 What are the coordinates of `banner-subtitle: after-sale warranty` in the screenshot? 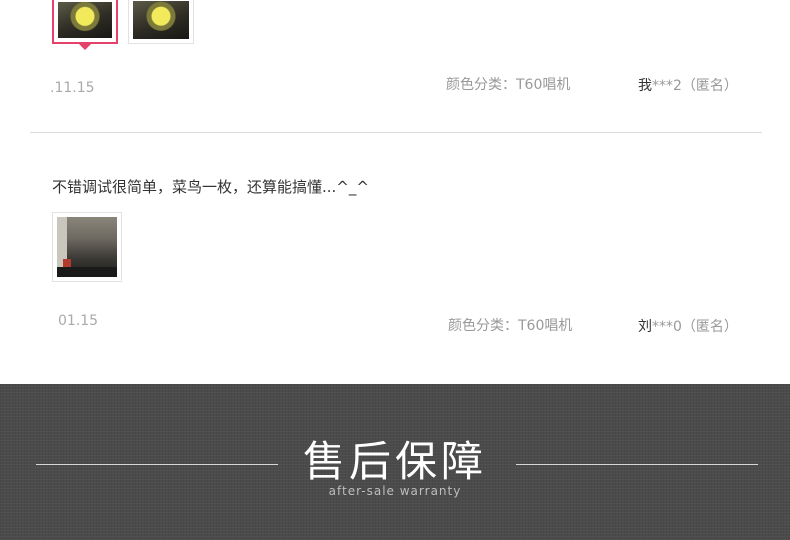 It's located at (395, 491).